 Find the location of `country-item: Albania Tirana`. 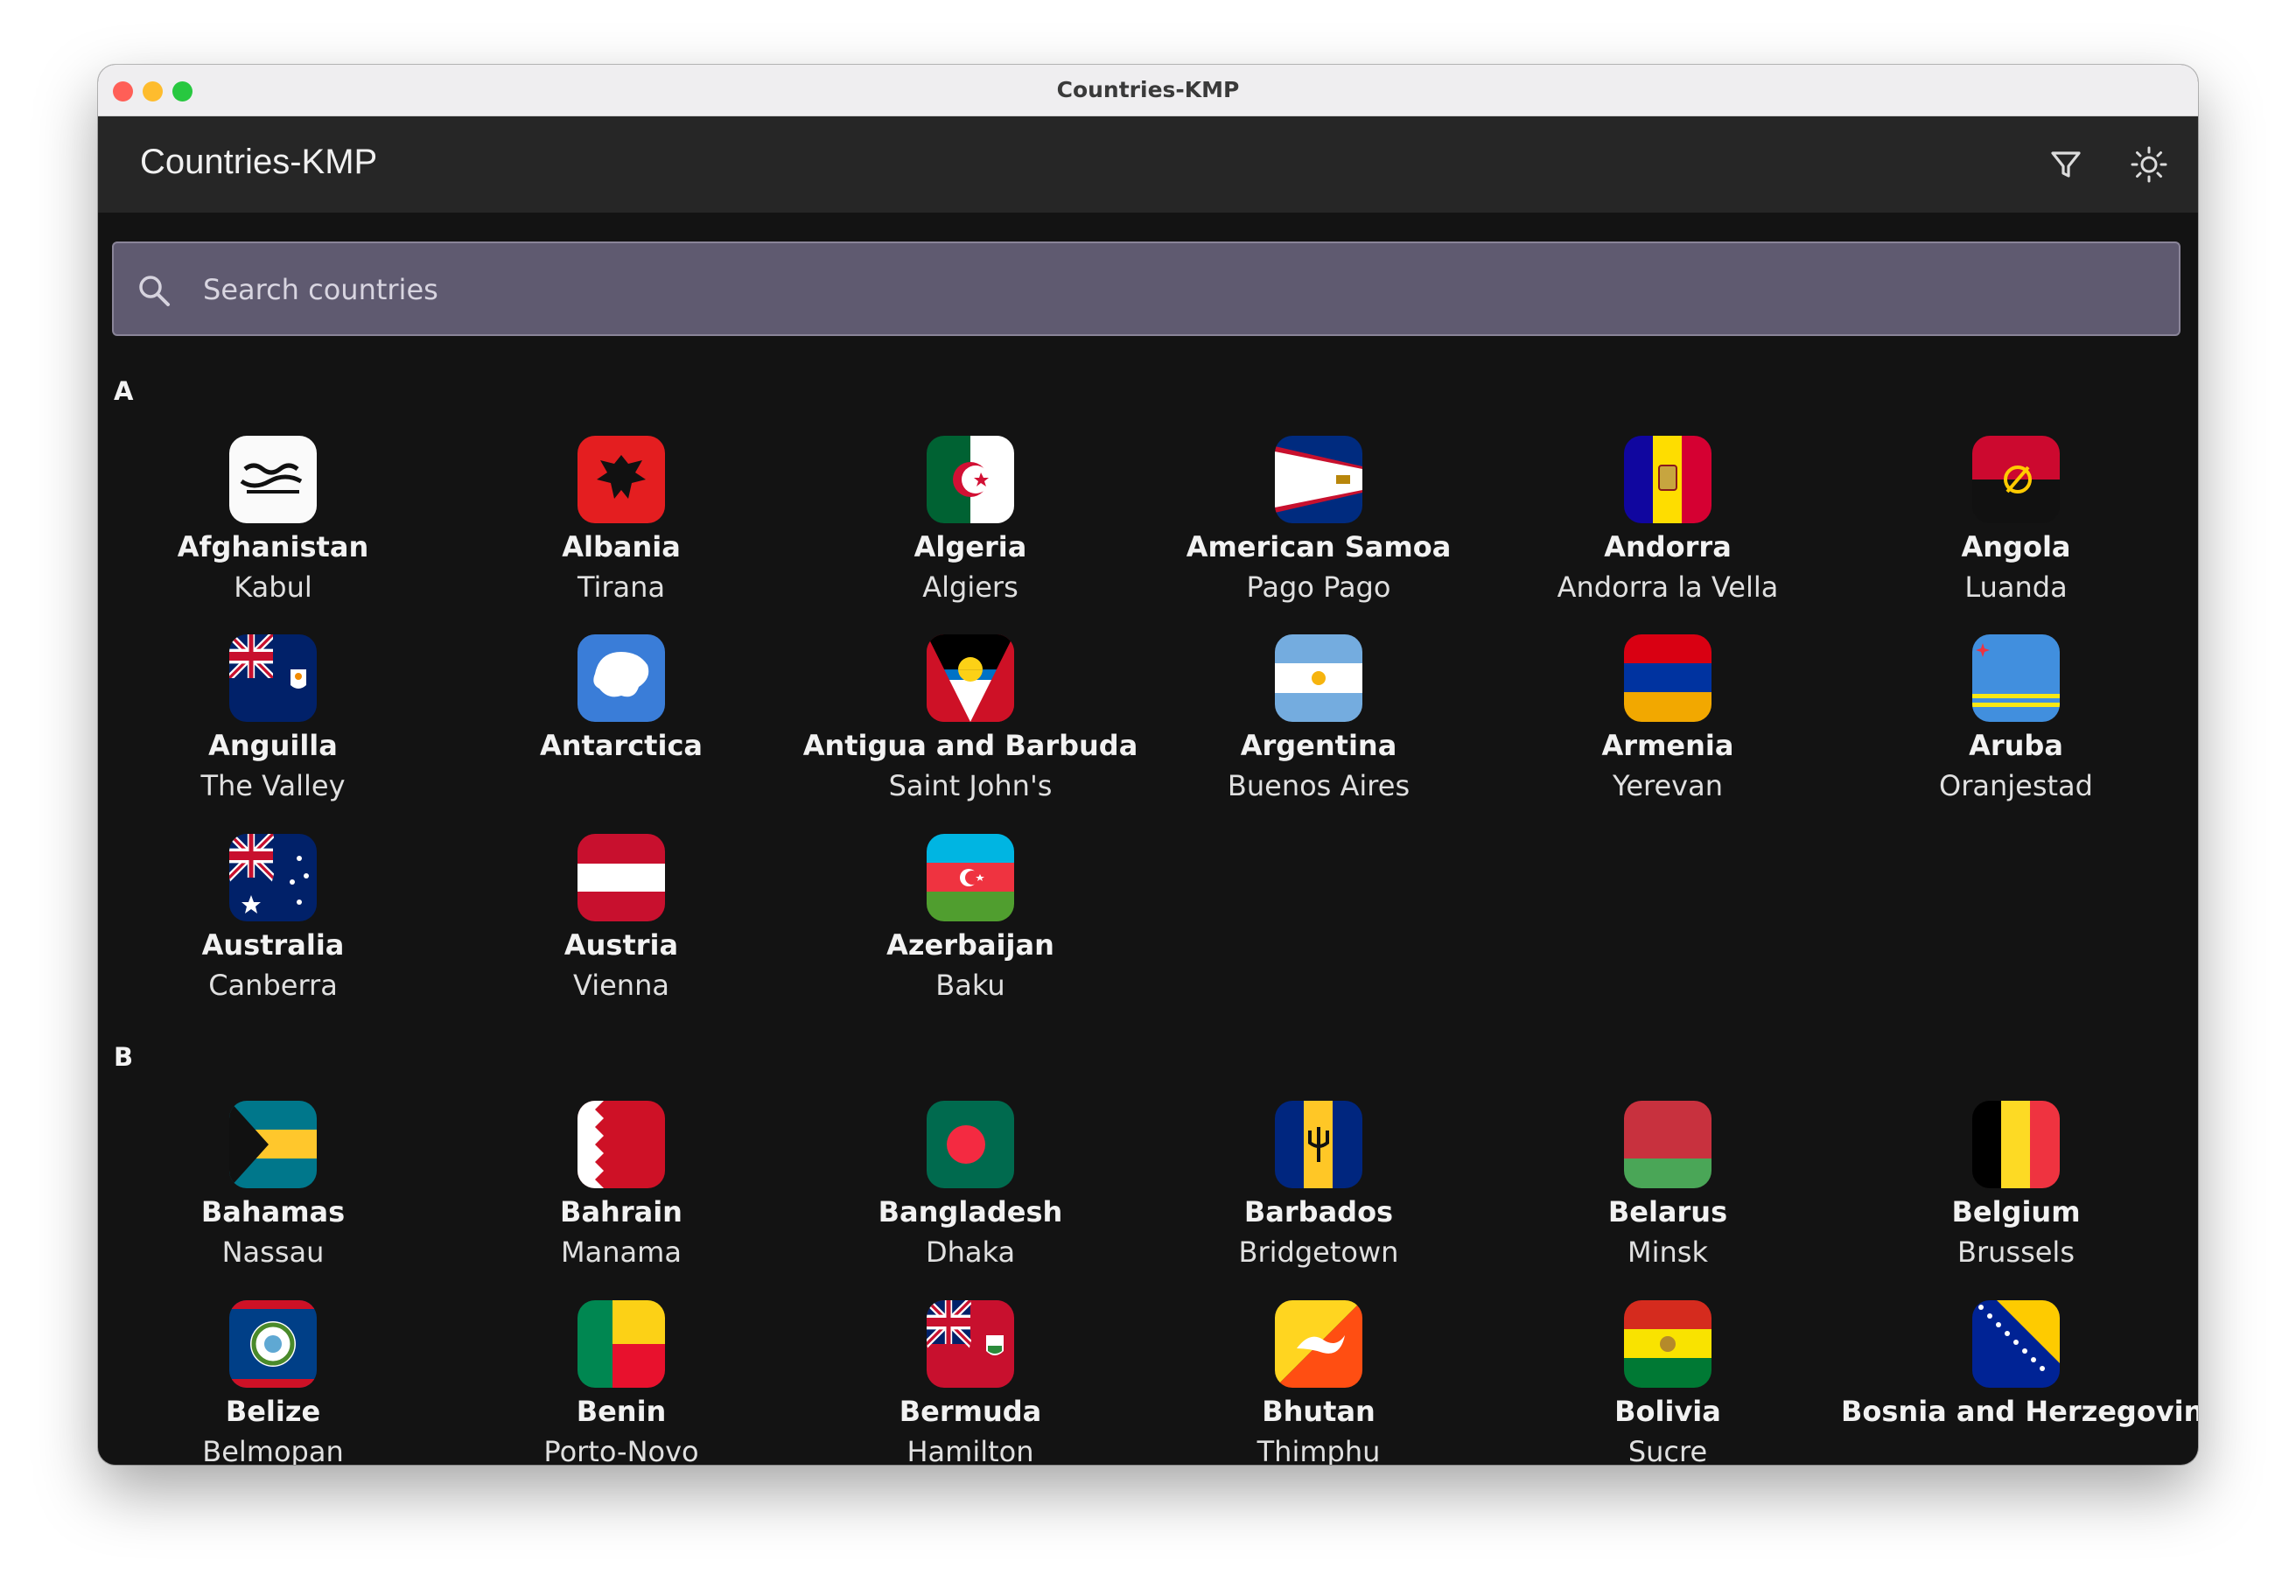

country-item: Albania Tirana is located at coordinates (621, 520).